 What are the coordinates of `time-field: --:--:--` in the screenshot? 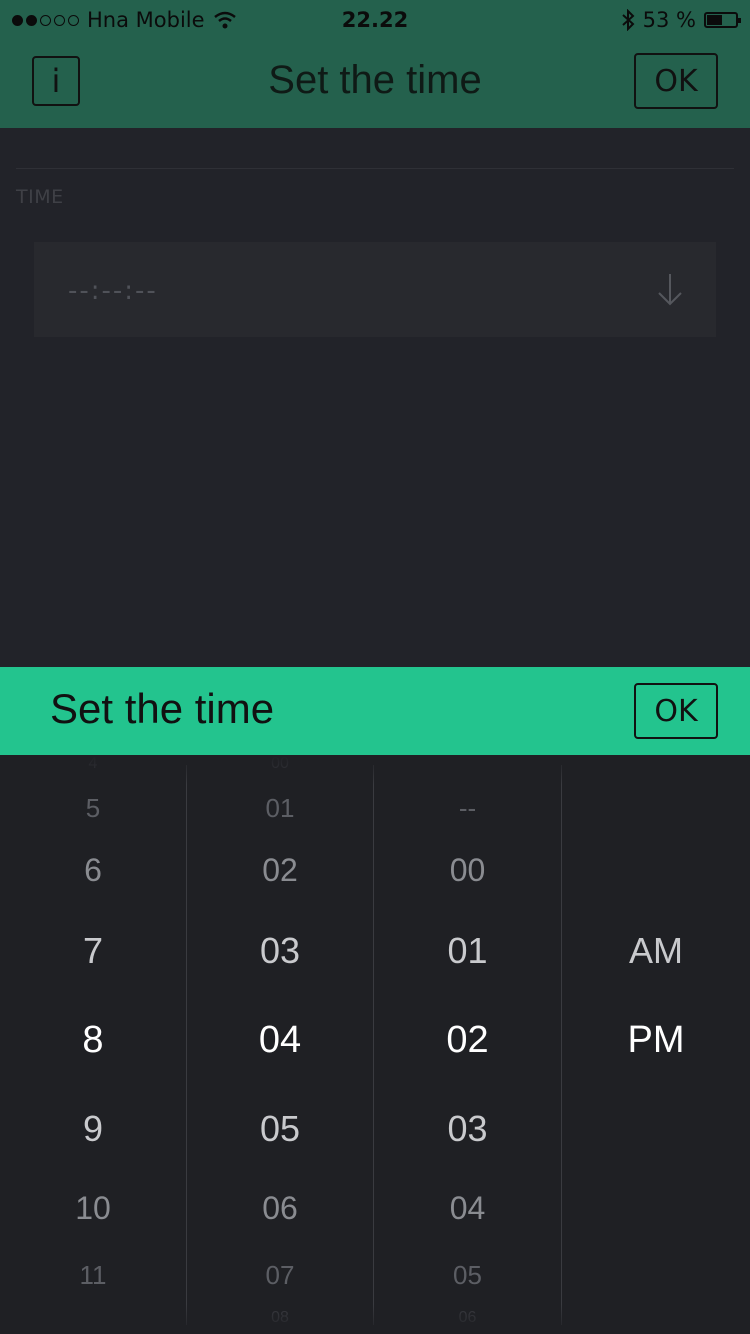 It's located at (375, 289).